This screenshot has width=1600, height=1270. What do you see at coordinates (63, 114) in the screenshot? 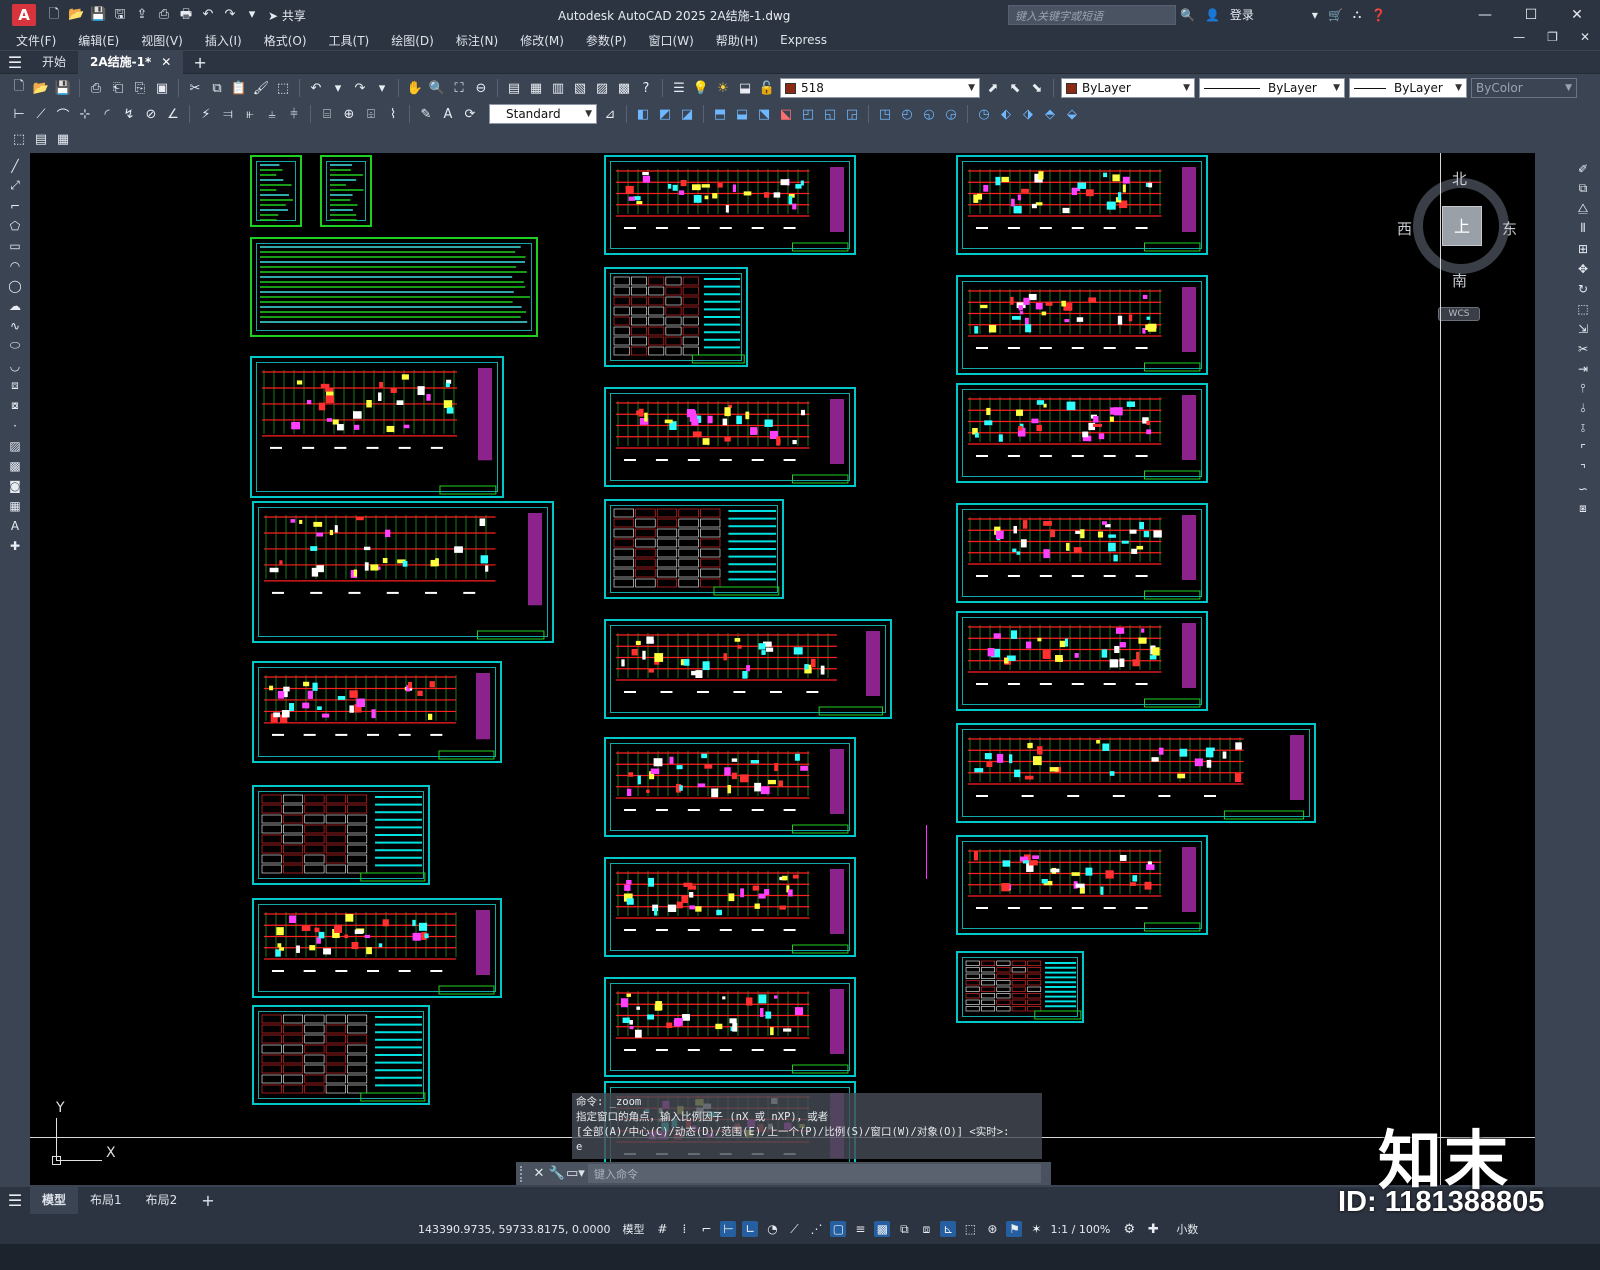
I see `arc-length-icon: ⌒` at bounding box center [63, 114].